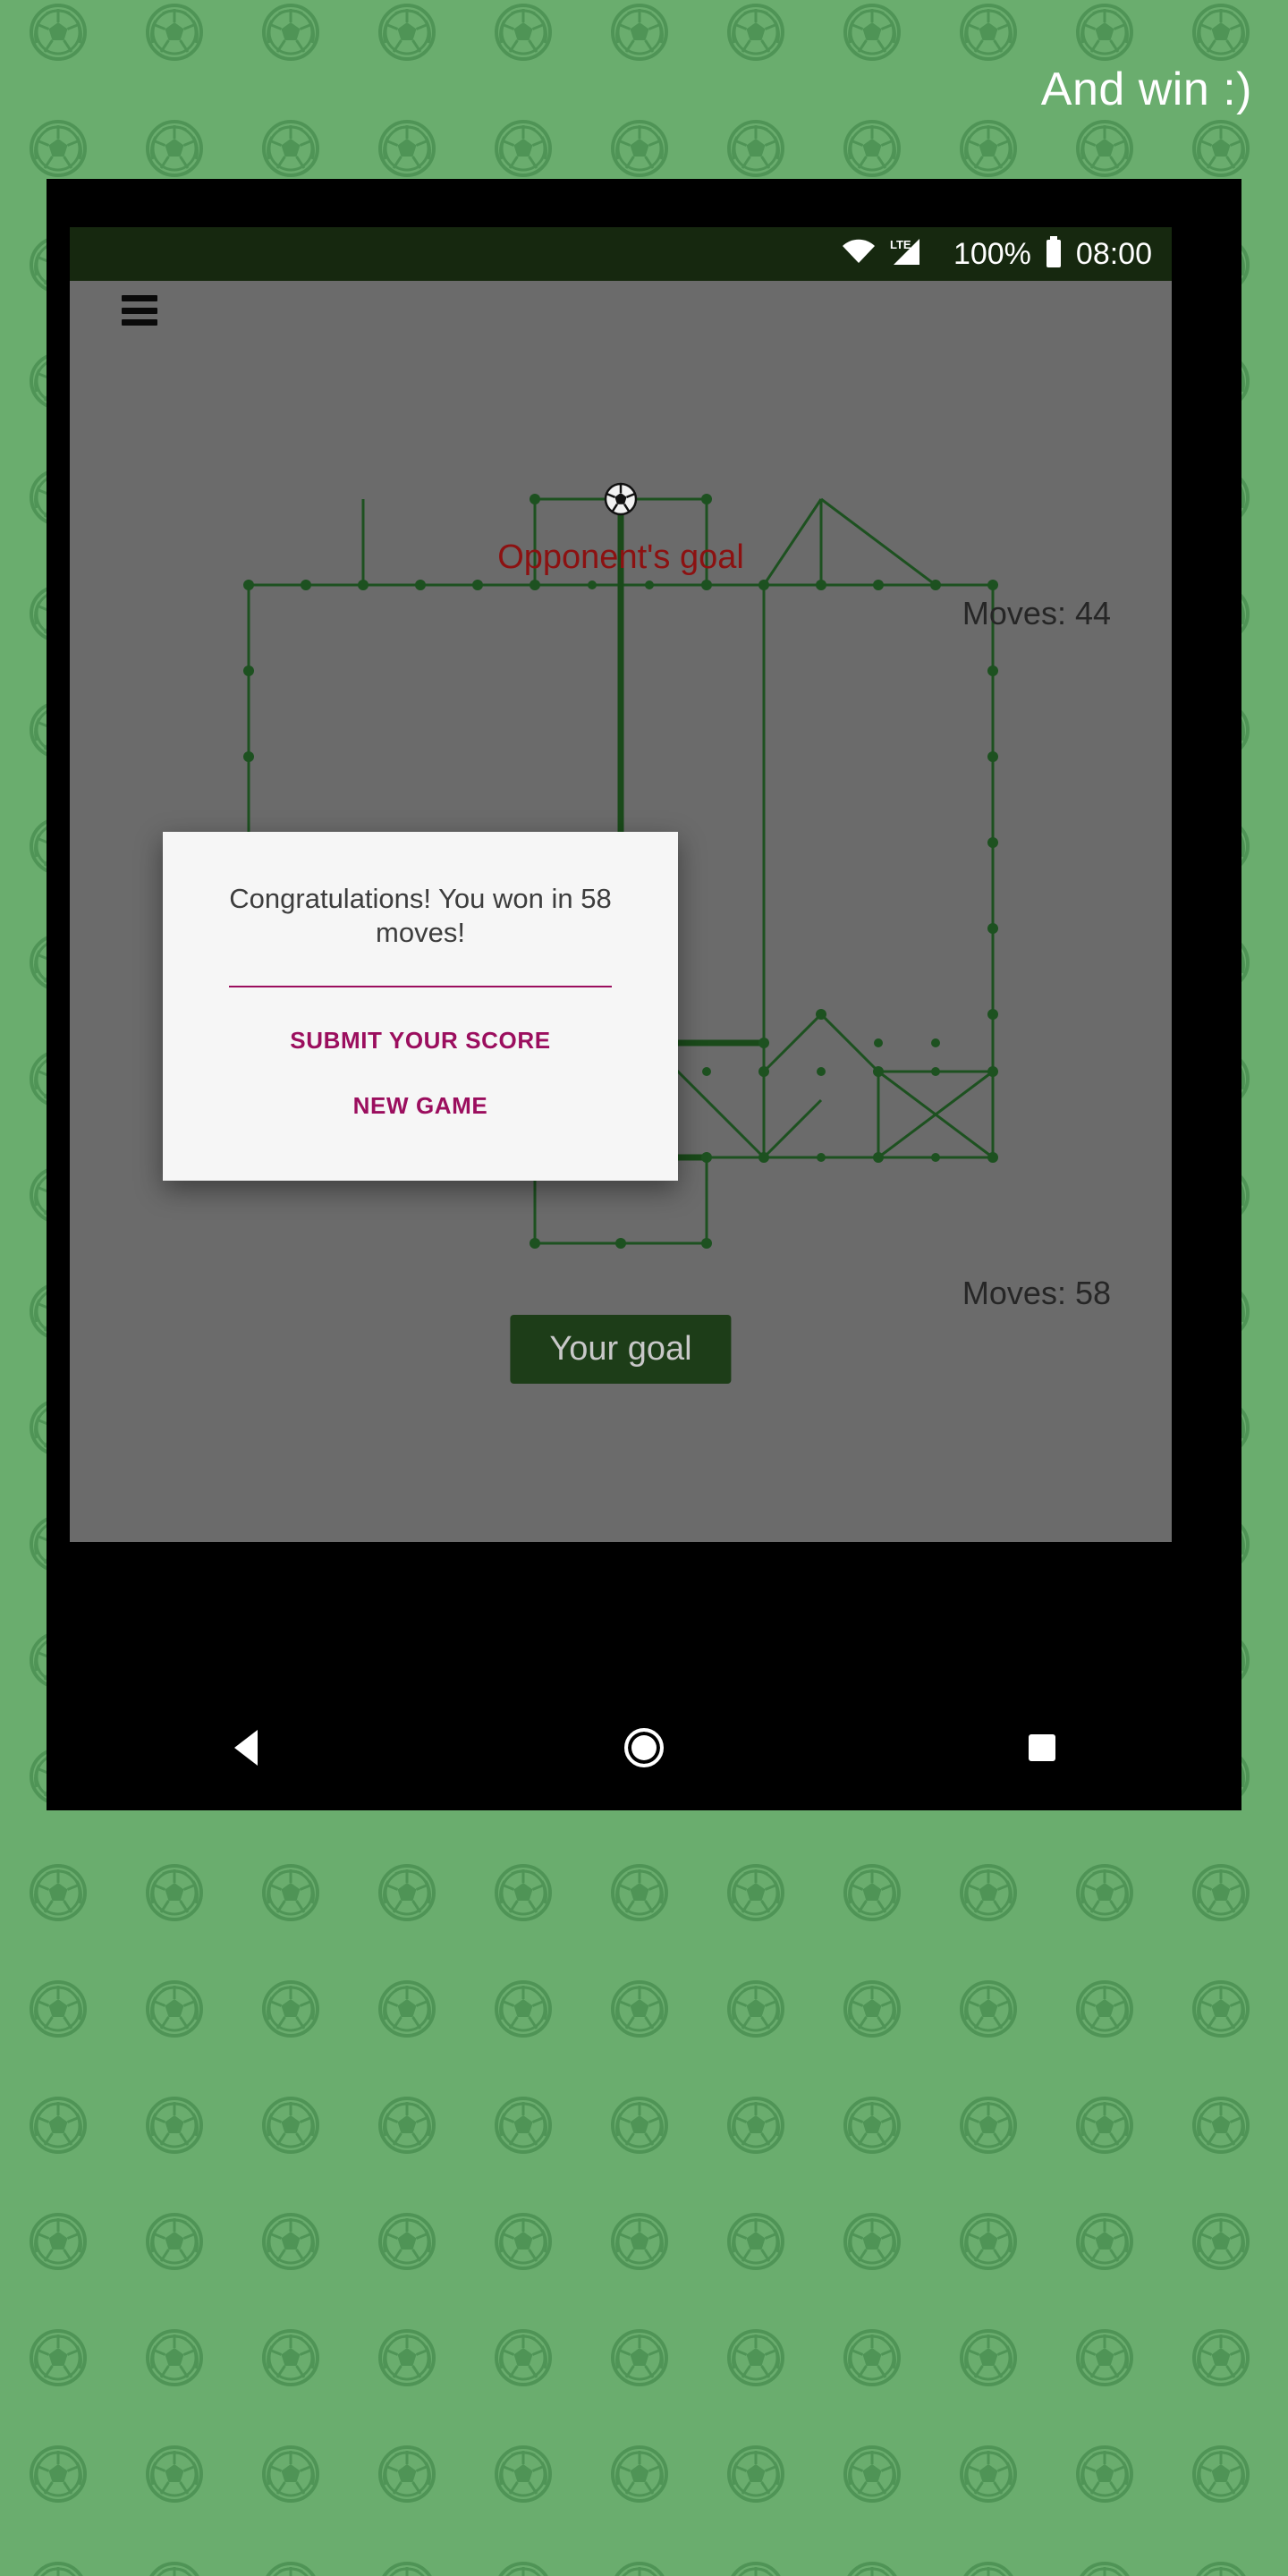 Image resolution: width=1288 pixels, height=2576 pixels. I want to click on recents-button, so click(1042, 1747).